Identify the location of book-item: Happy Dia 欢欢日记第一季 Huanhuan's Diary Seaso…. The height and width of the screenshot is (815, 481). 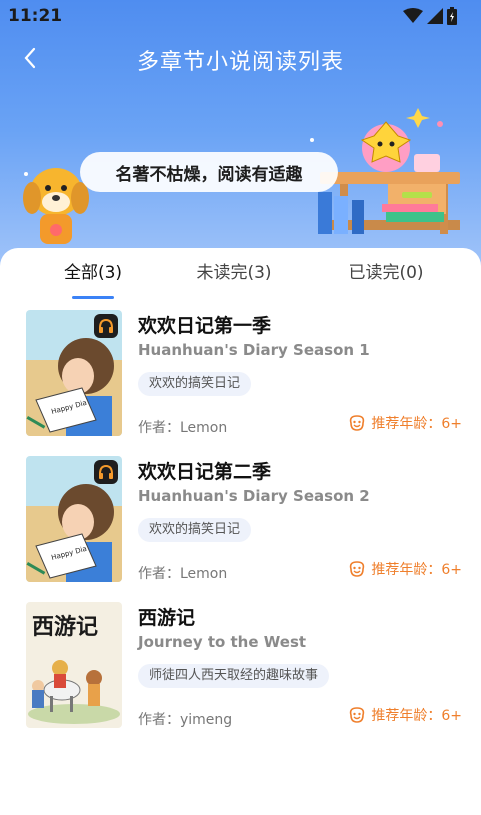
(244, 374).